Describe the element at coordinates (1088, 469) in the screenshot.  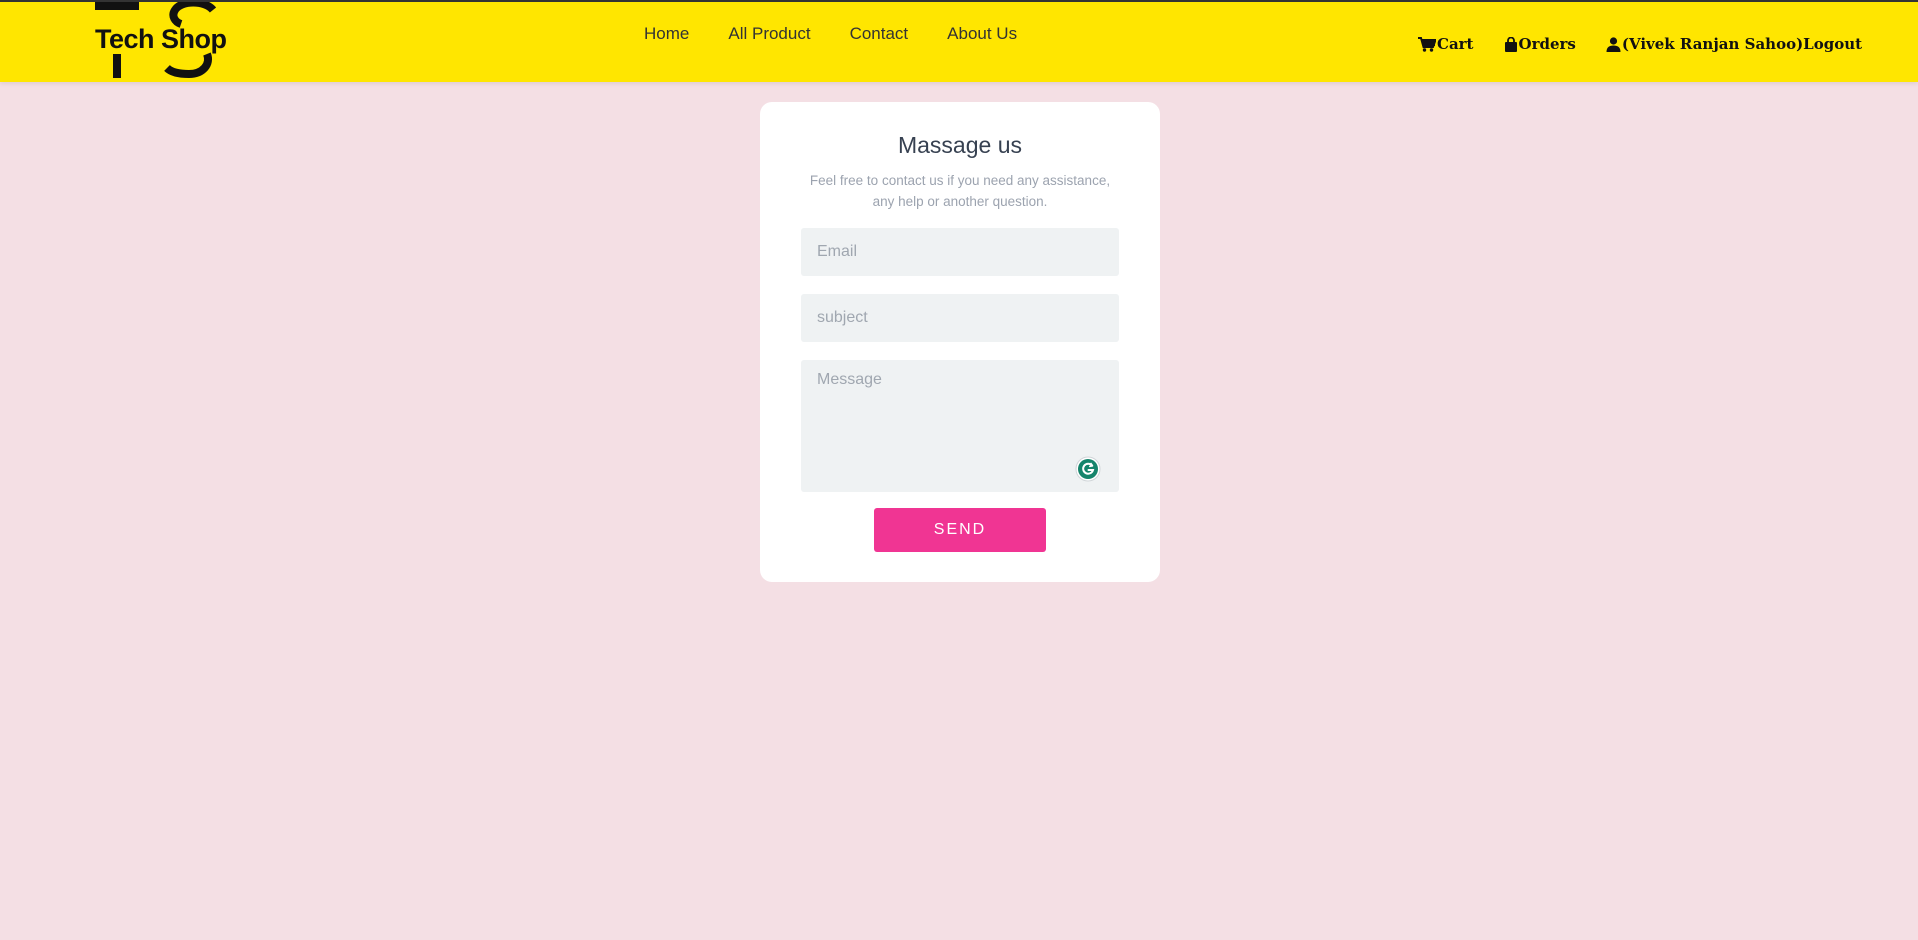
I see `grammarly-icon` at that location.